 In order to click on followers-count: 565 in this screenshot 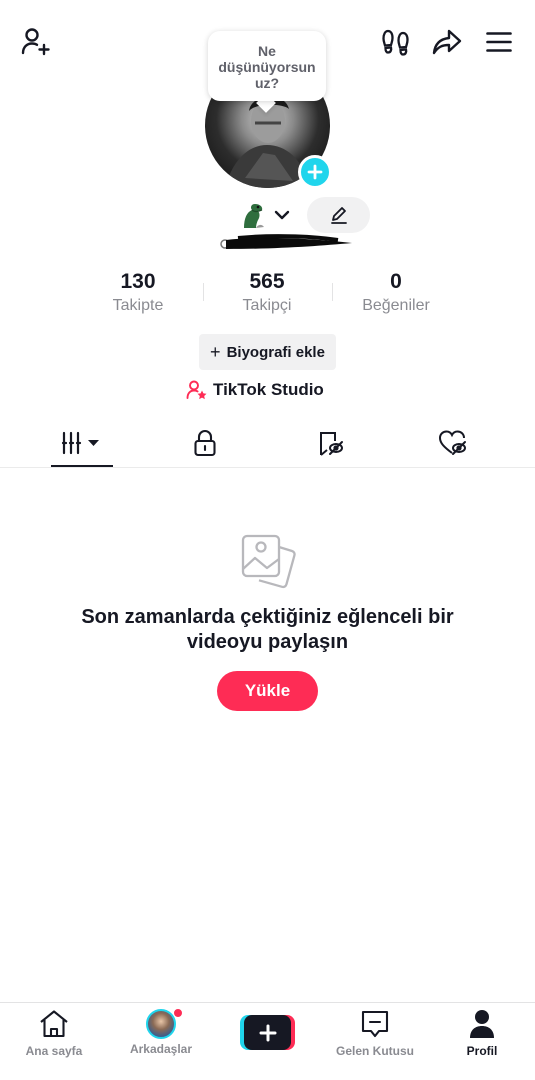, I will do `click(267, 281)`.